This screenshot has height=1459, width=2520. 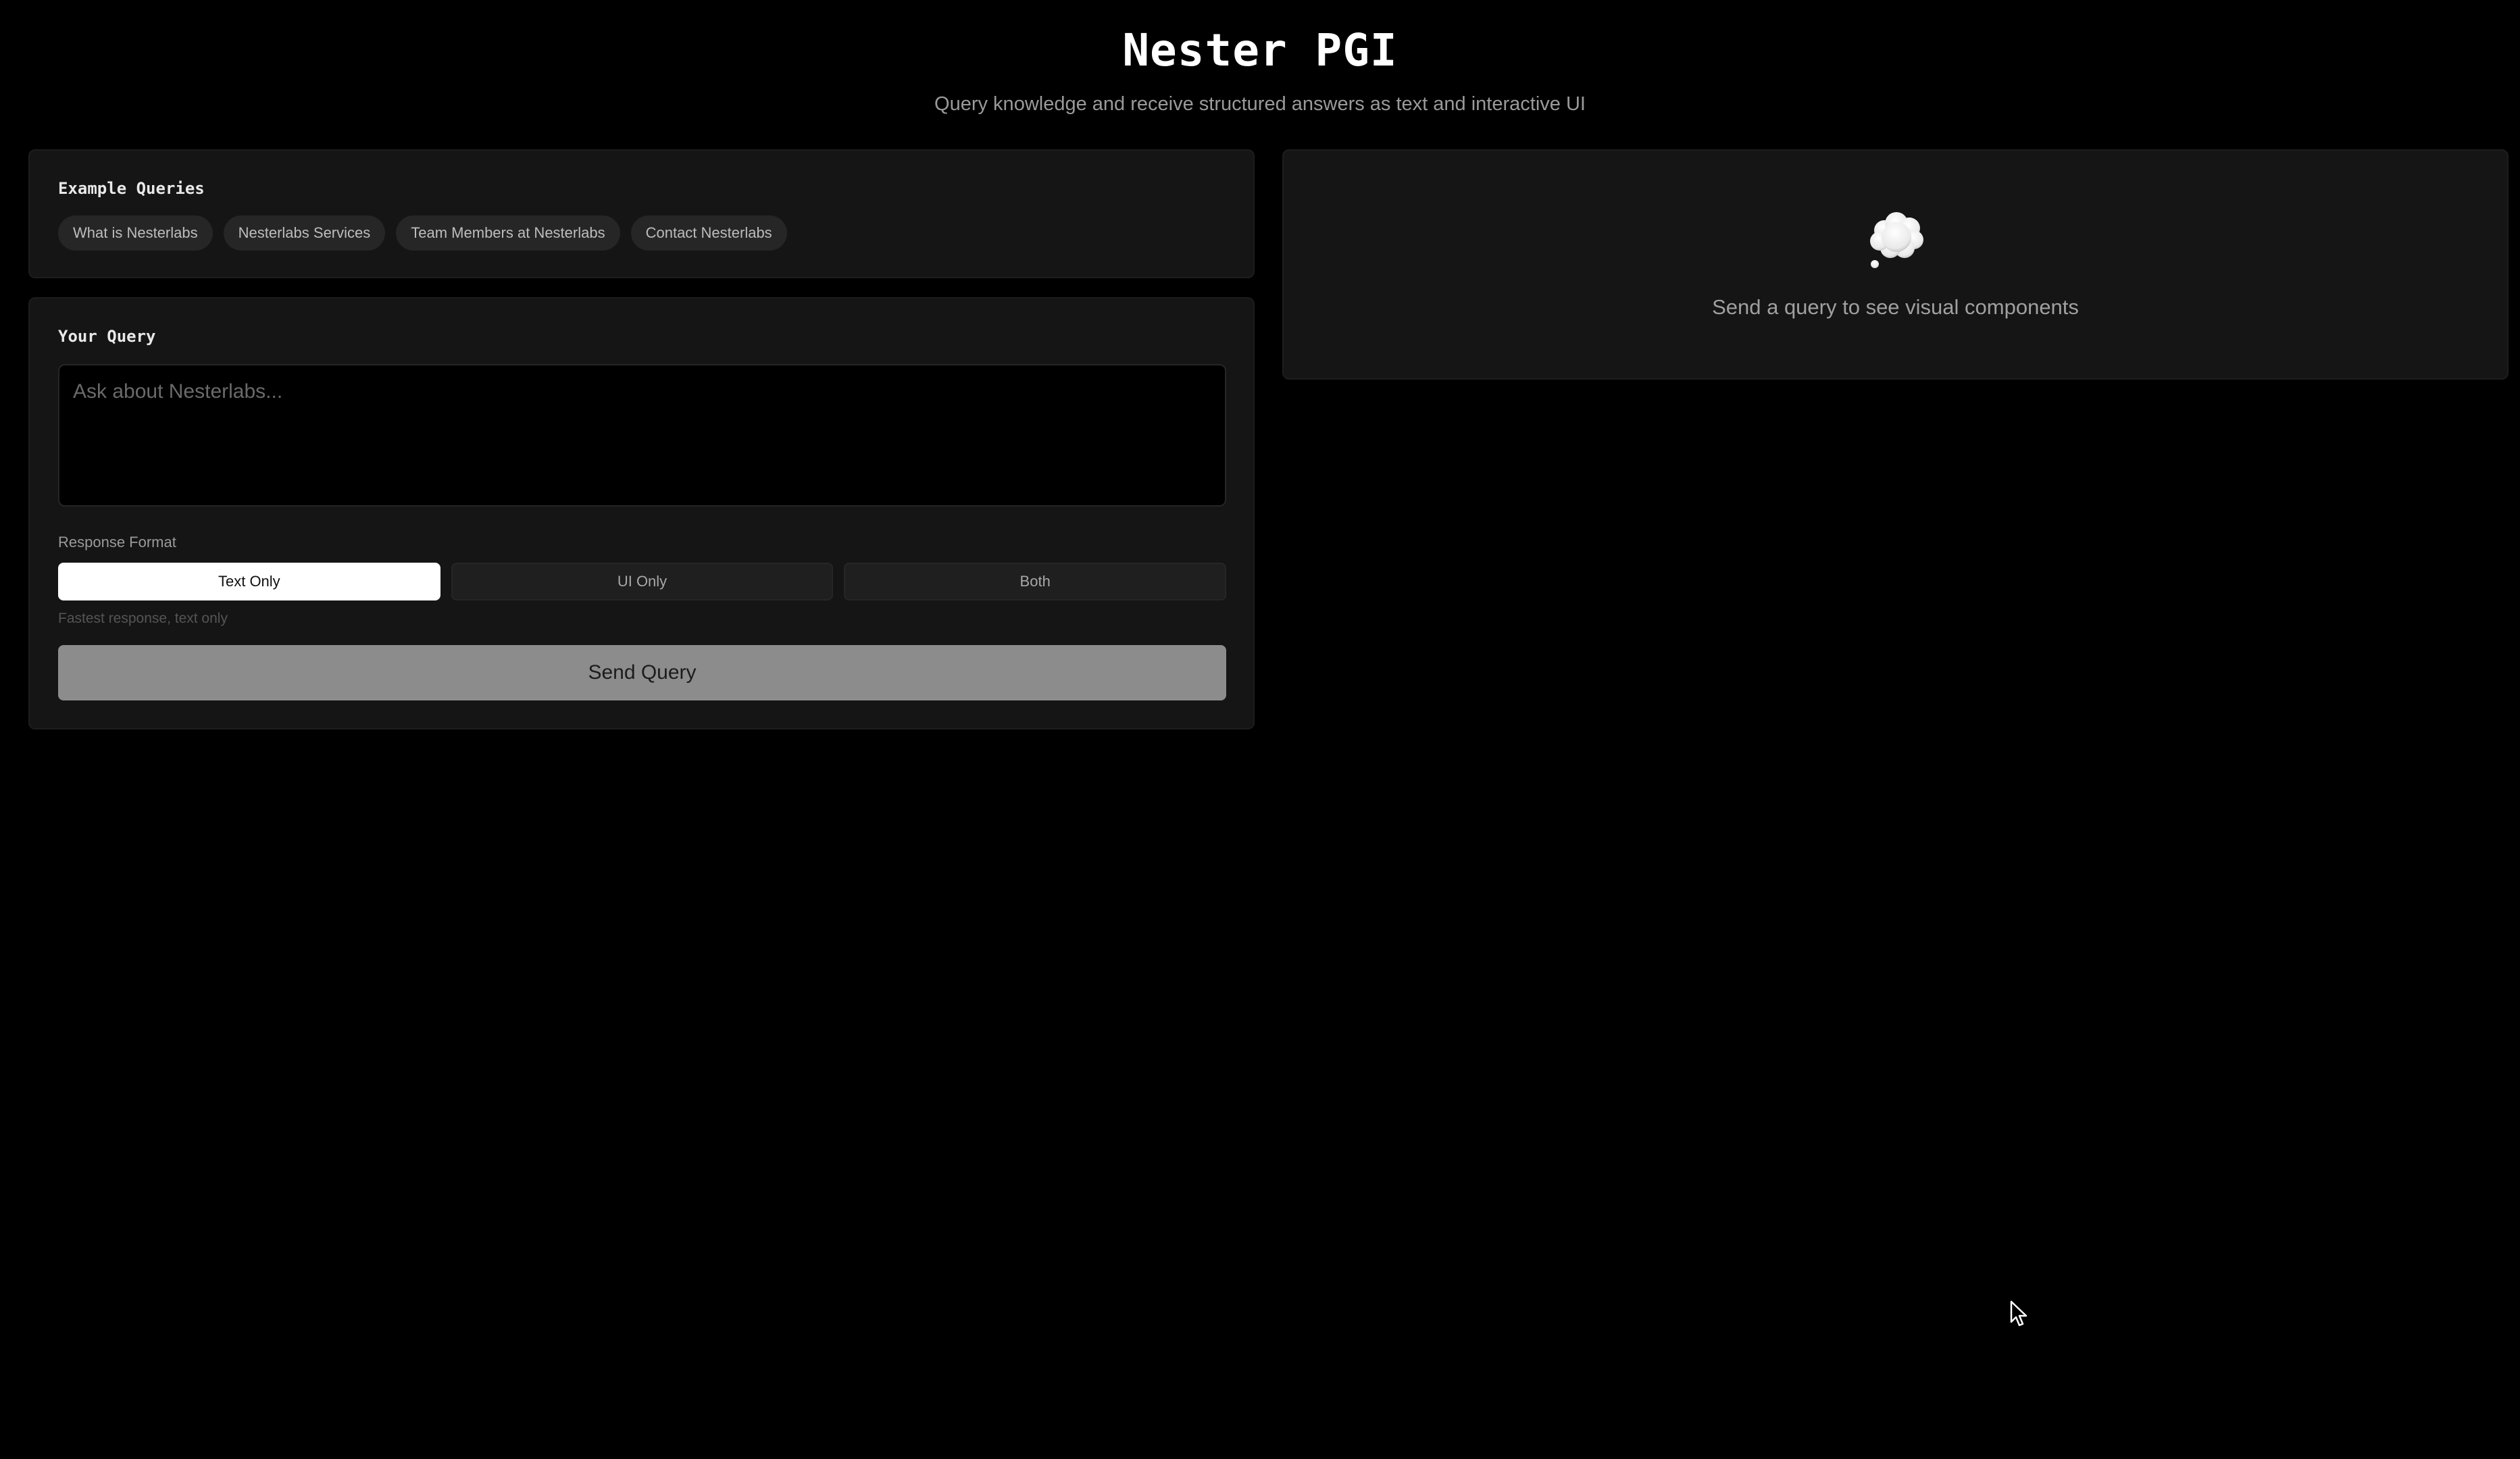 I want to click on visual-placeholder-text: Send a query to see visual components, so click(x=1896, y=307).